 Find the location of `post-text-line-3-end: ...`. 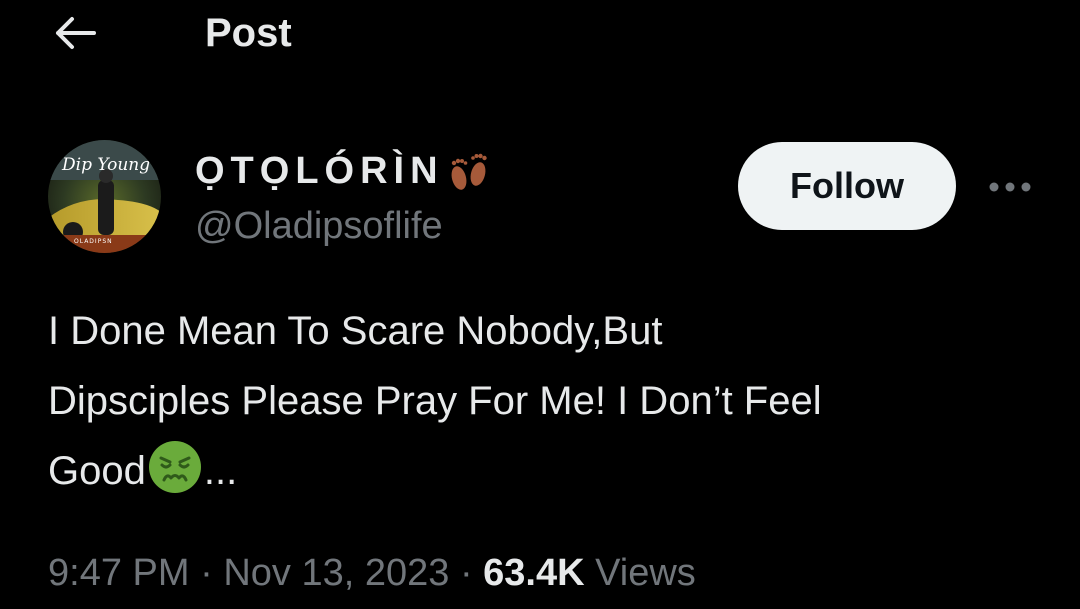

post-text-line-3-end: ... is located at coordinates (220, 471).